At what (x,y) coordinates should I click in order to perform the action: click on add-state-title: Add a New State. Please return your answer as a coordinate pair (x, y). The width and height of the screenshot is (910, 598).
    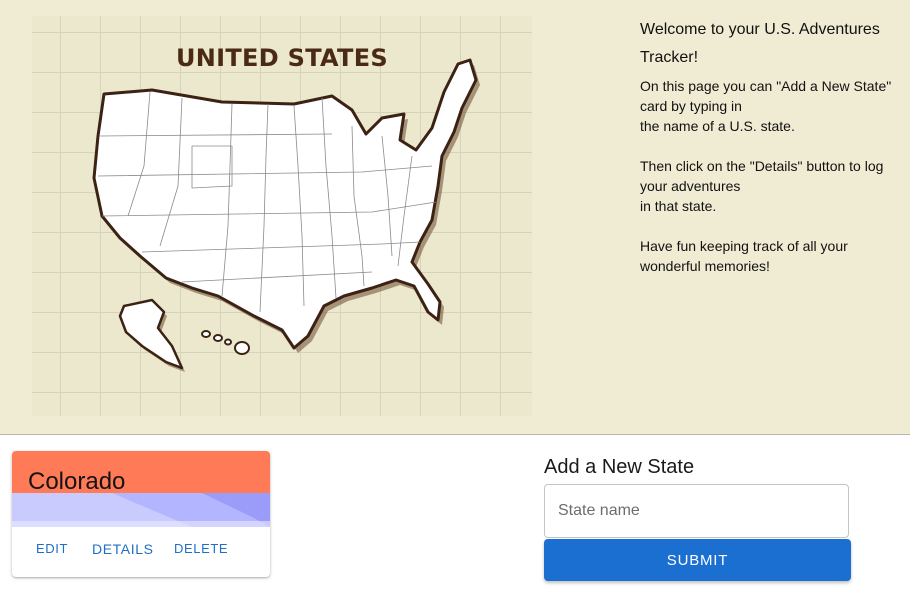
    Looking at the image, I should click on (619, 467).